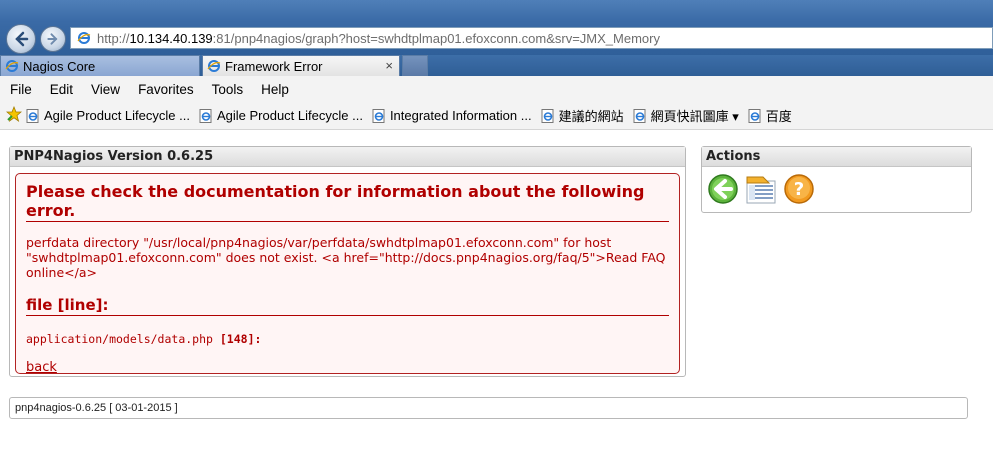 The width and height of the screenshot is (993, 465). I want to click on menu-bar: File Edit View Favorites Tools Help, so click(496, 89).